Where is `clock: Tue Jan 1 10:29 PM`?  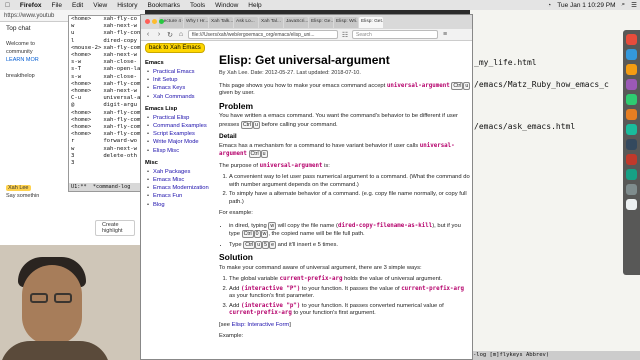
clock: Tue Jan 1 10:29 PM is located at coordinates (586, 5).